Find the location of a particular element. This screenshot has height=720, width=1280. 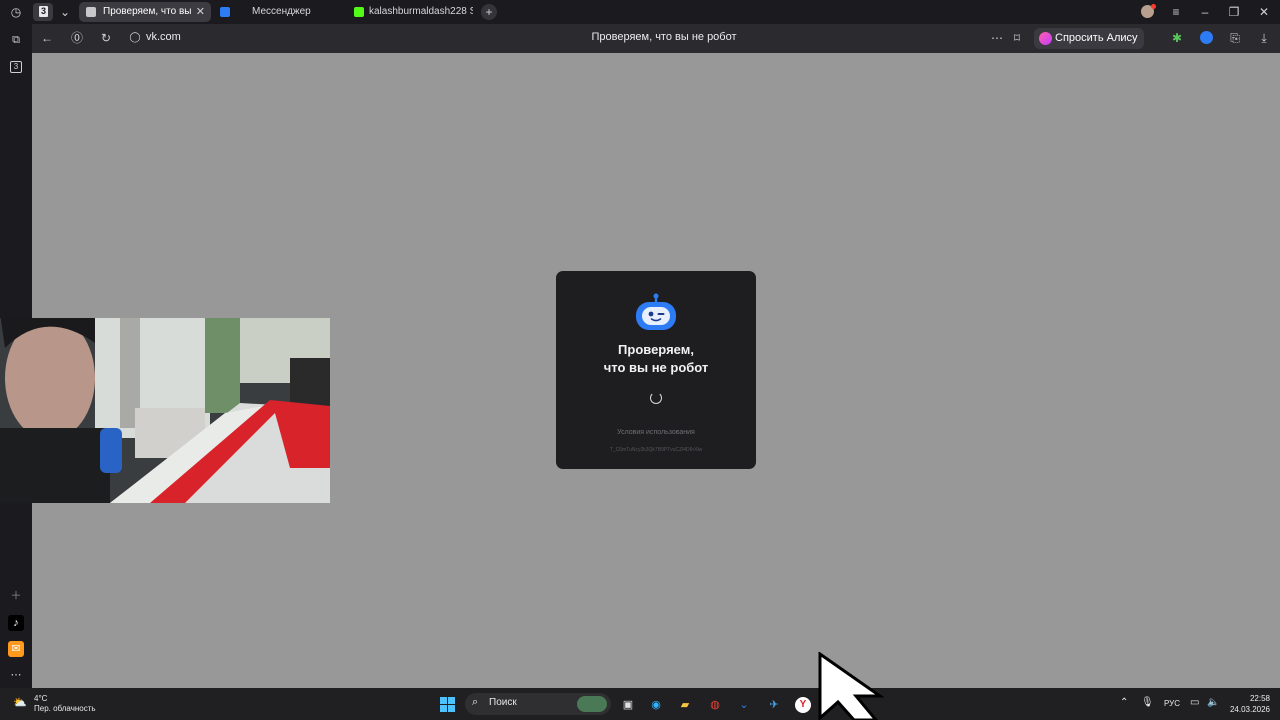

mouse-cursor-icon is located at coordinates (851, 686).